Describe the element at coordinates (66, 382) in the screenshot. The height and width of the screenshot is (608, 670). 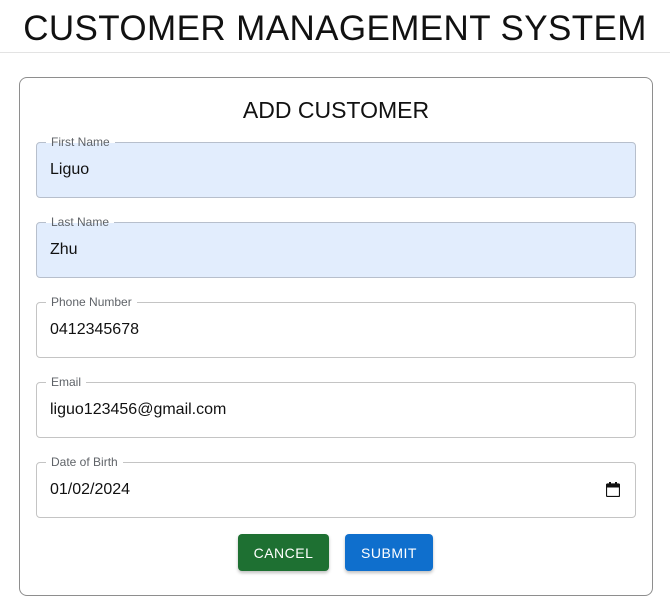
I see `email-label: Email` at that location.